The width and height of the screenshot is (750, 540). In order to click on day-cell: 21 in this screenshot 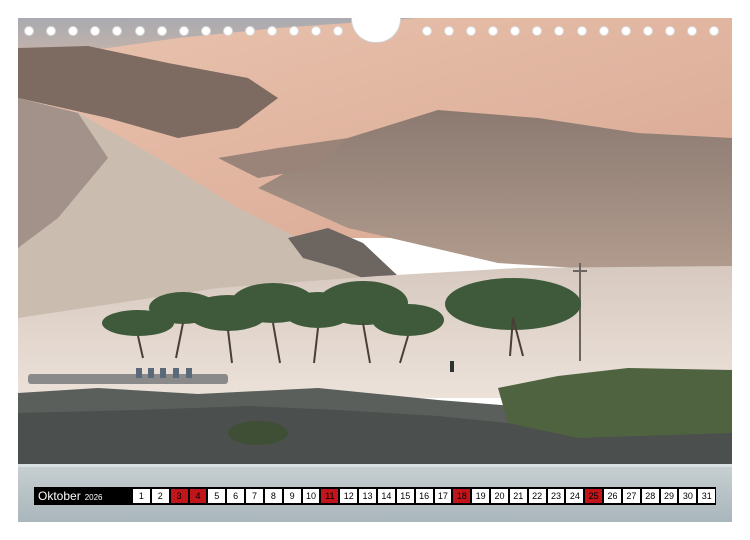, I will do `click(518, 496)`.